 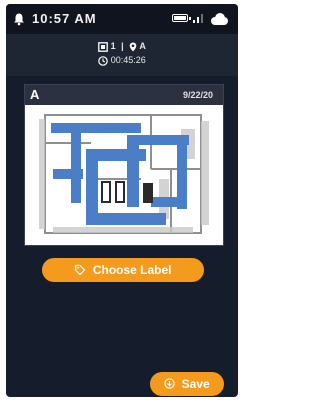 I want to click on save-button: Save, so click(x=187, y=384).